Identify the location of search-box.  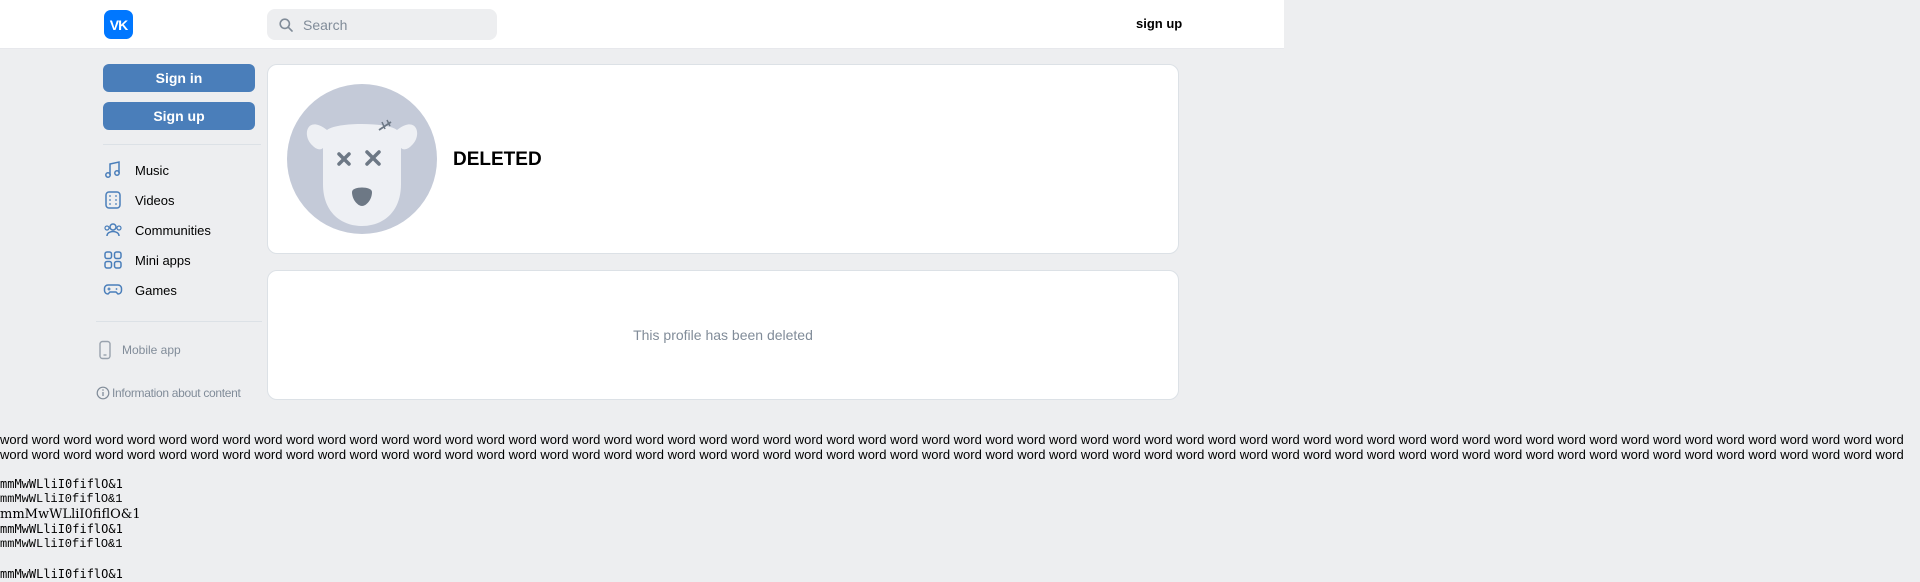
(382, 24).